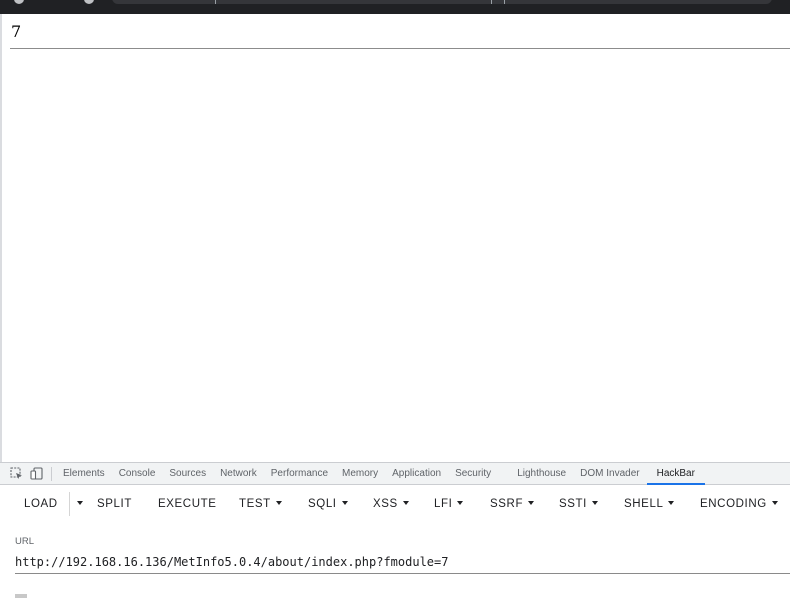 This screenshot has height=598, width=790. What do you see at coordinates (402, 573) in the screenshot?
I see `url-input-underline` at bounding box center [402, 573].